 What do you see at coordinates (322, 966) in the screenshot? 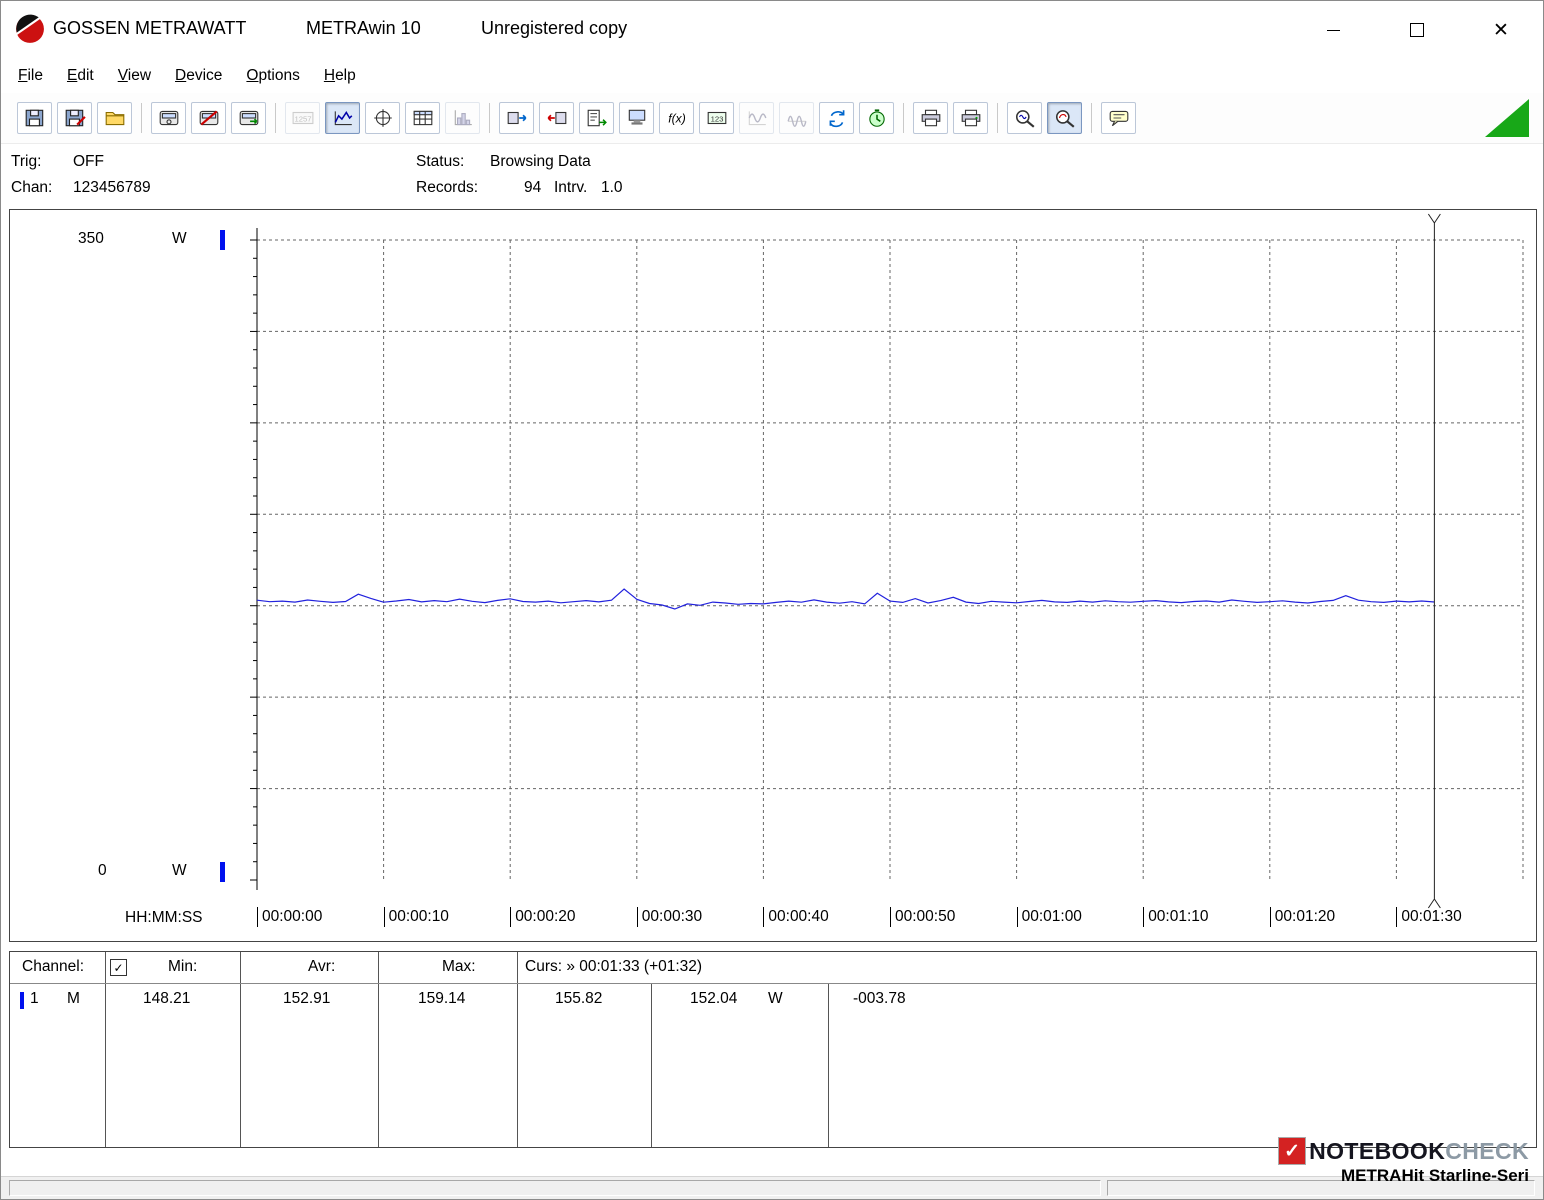
I see `readout-header-avr: Avr:` at bounding box center [322, 966].